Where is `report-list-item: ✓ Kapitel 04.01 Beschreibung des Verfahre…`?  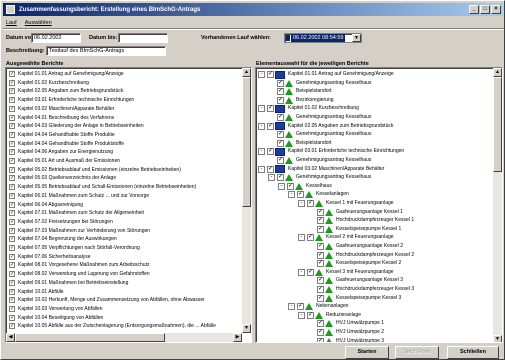
report-list-item: ✓ Kapitel 04.01 Beschreibung des Verfahre… is located at coordinates (60, 118).